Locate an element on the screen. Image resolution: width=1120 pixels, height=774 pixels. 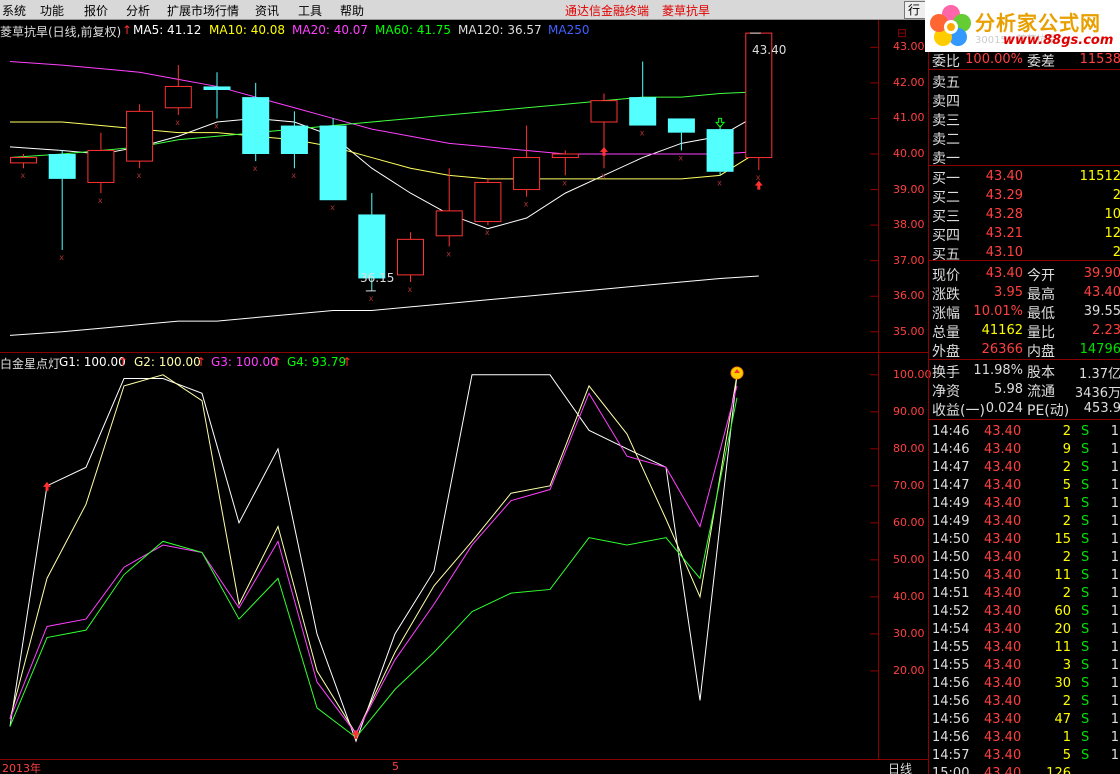
buy-volume: 2 is located at coordinates (1116, 252).